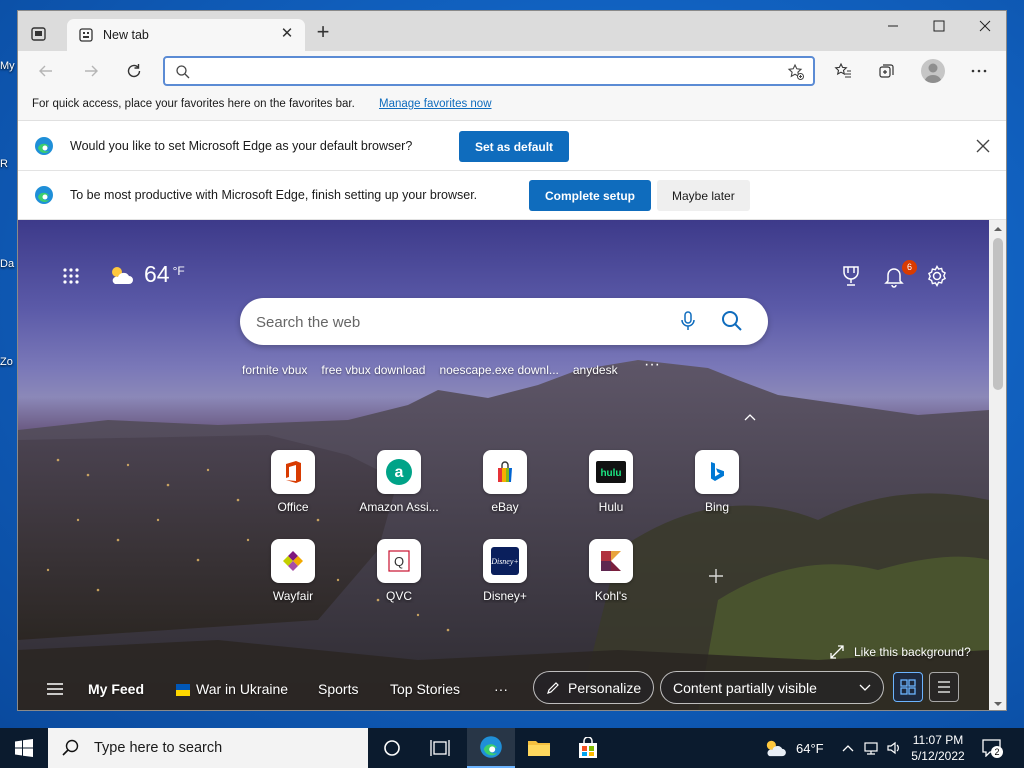 This screenshot has height=768, width=1024. Describe the element at coordinates (605, 687) in the screenshot. I see `personalize-label: Personalize` at that location.